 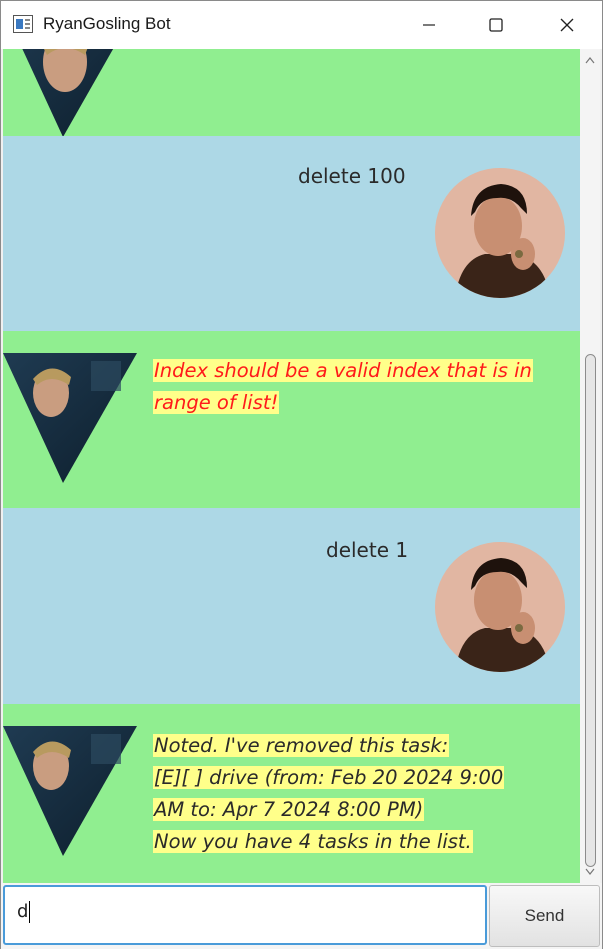 I want to click on minimize-button, so click(x=429, y=25).